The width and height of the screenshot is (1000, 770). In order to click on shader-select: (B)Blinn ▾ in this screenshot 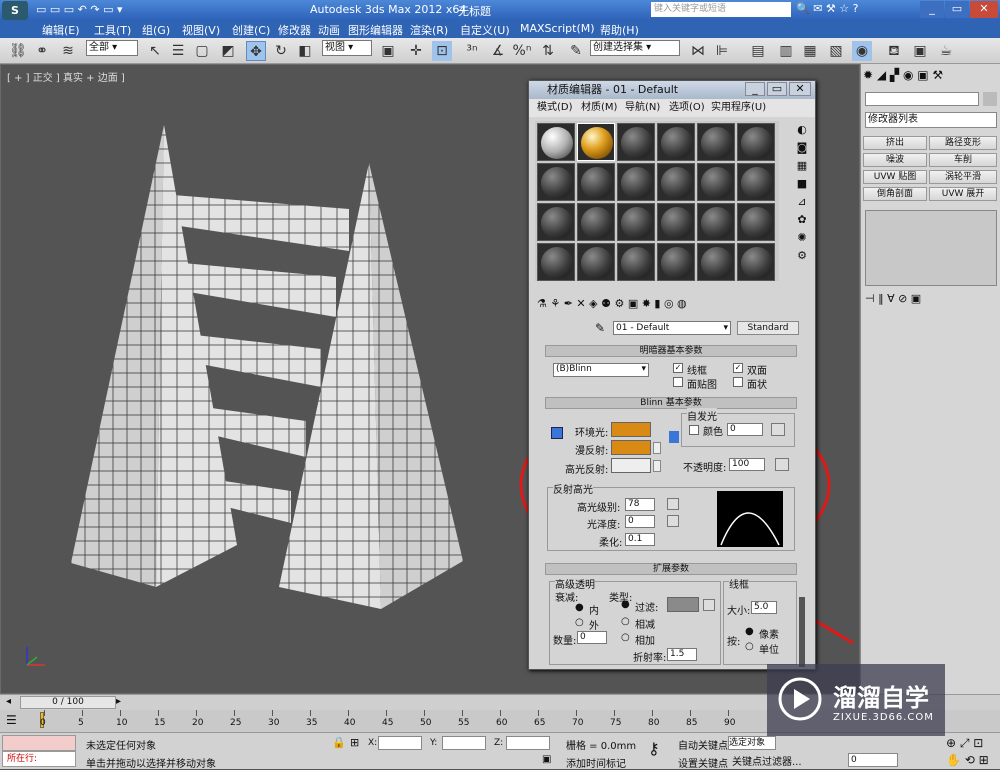, I will do `click(601, 370)`.